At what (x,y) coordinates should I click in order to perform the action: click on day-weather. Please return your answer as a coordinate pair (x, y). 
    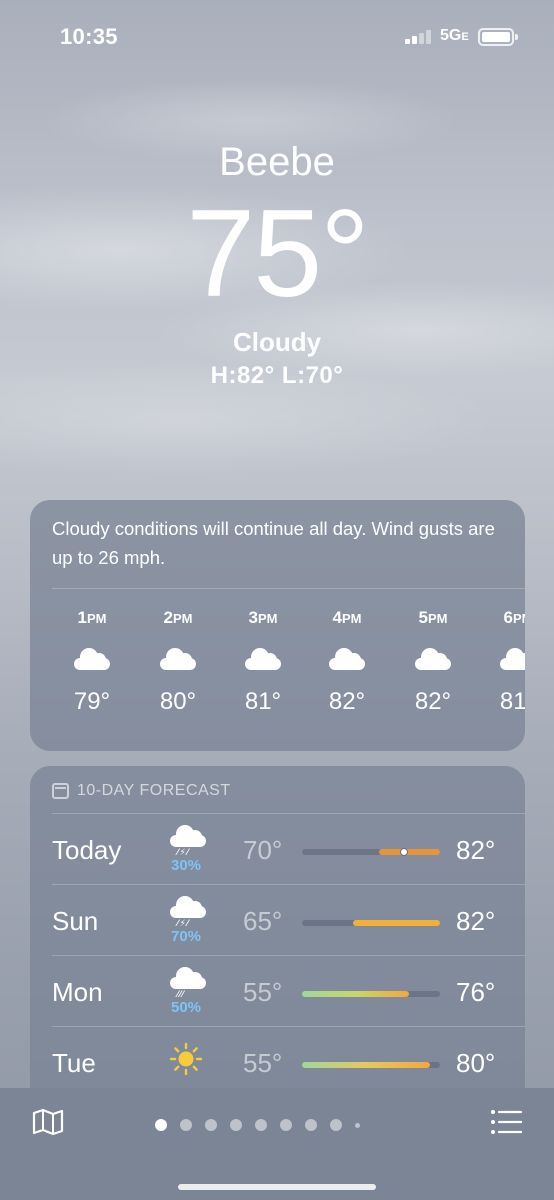
    Looking at the image, I should click on (186, 1058).